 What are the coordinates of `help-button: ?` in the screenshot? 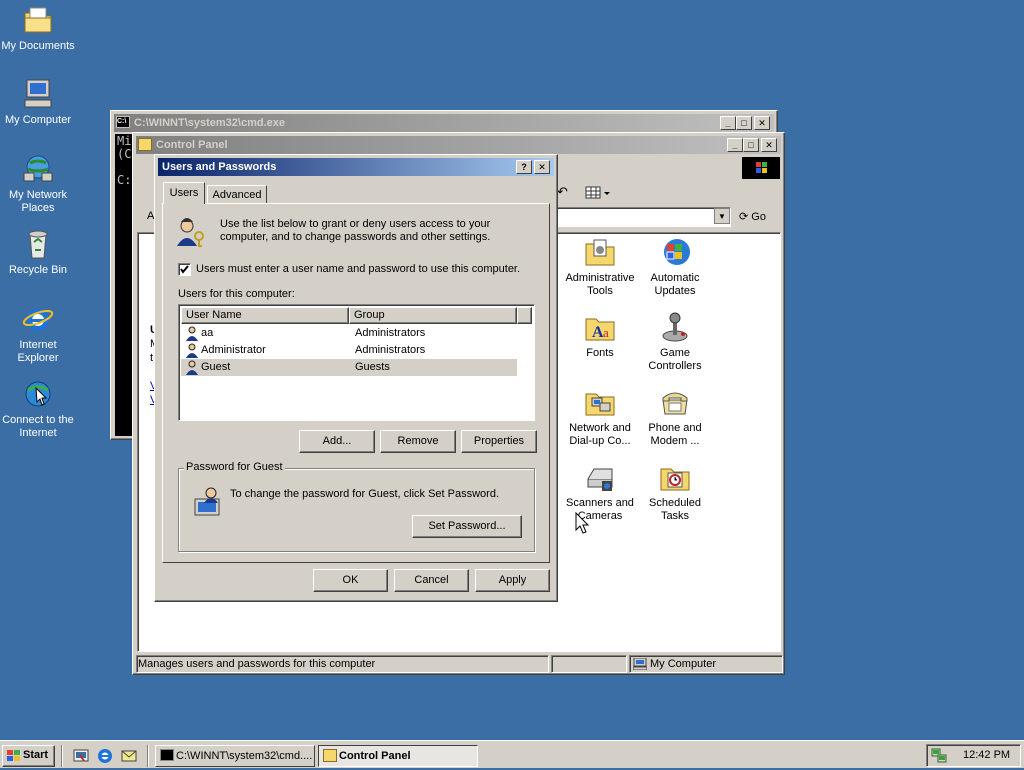 It's located at (524, 167).